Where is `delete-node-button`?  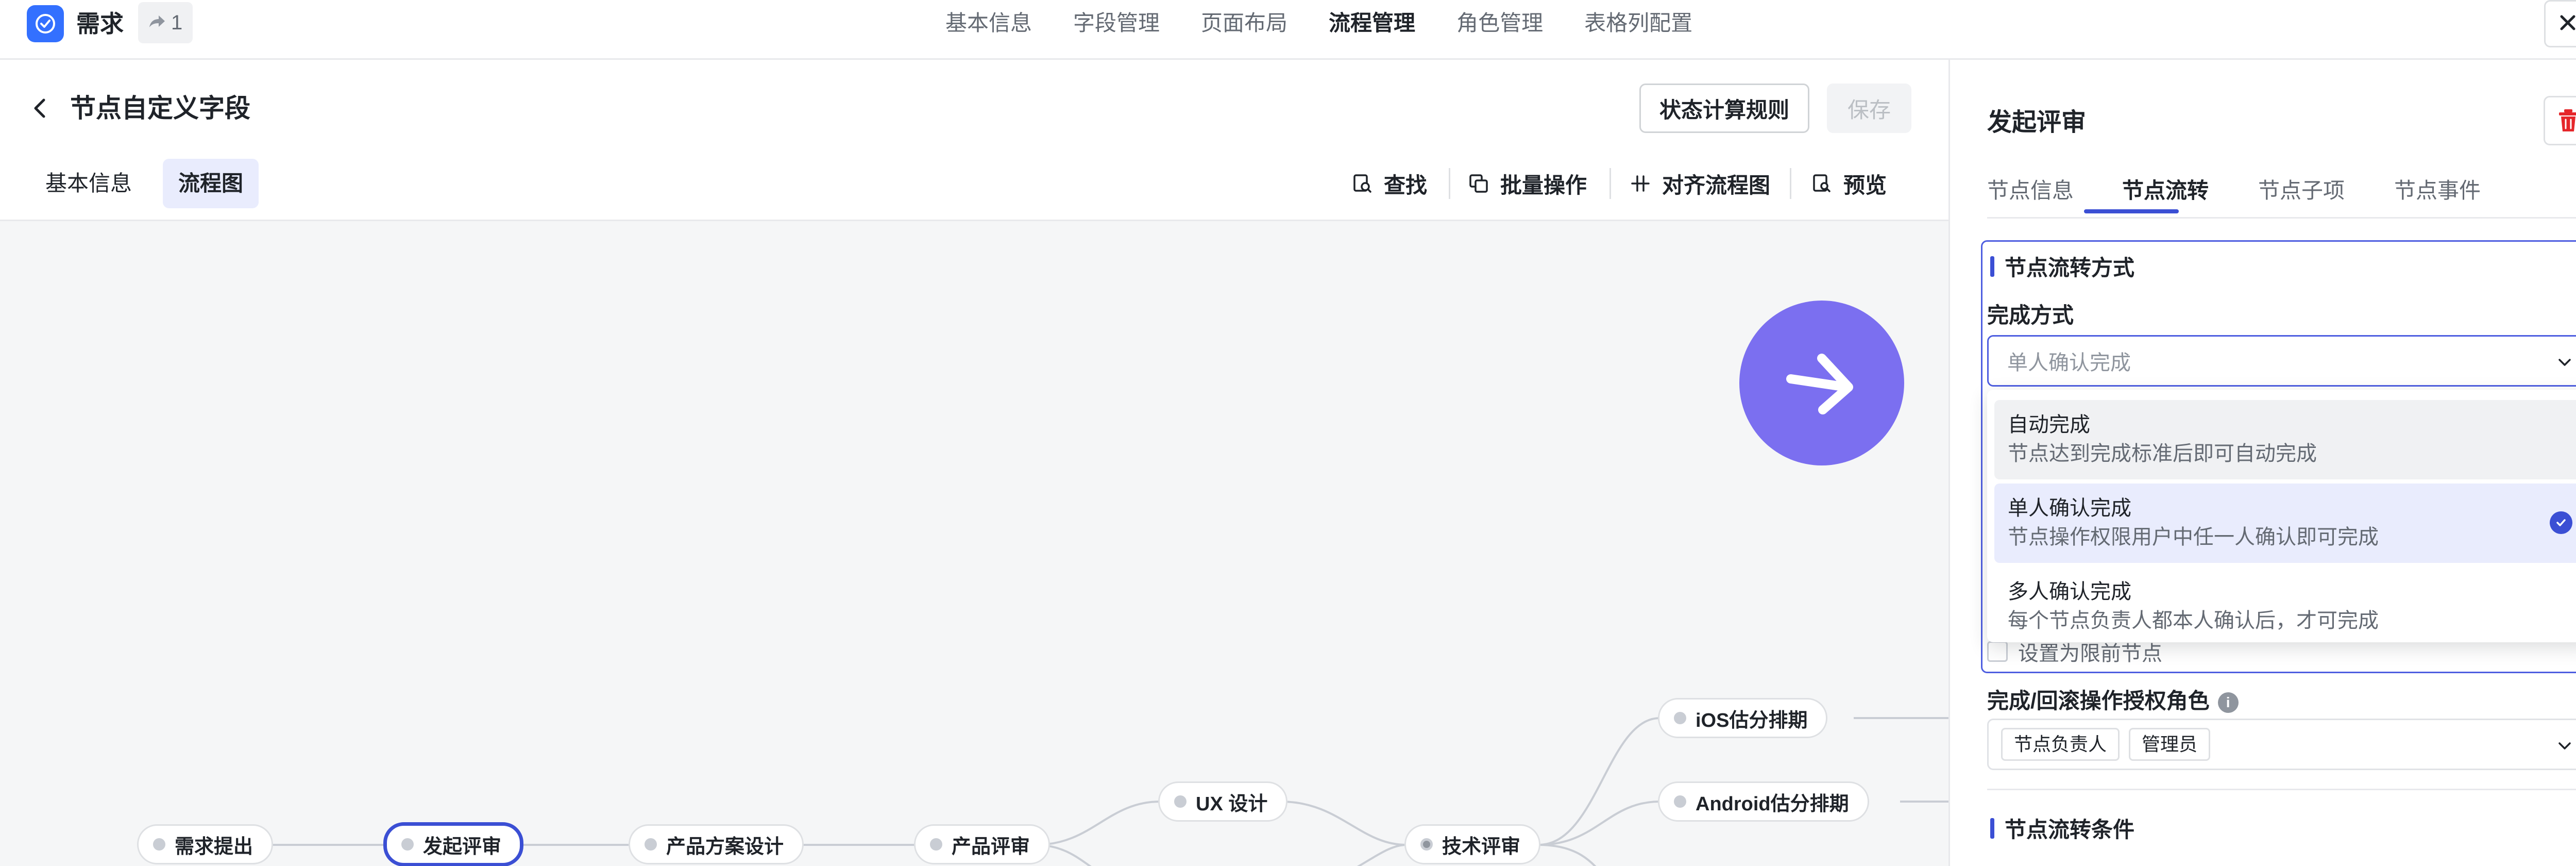 delete-node-button is located at coordinates (2560, 120).